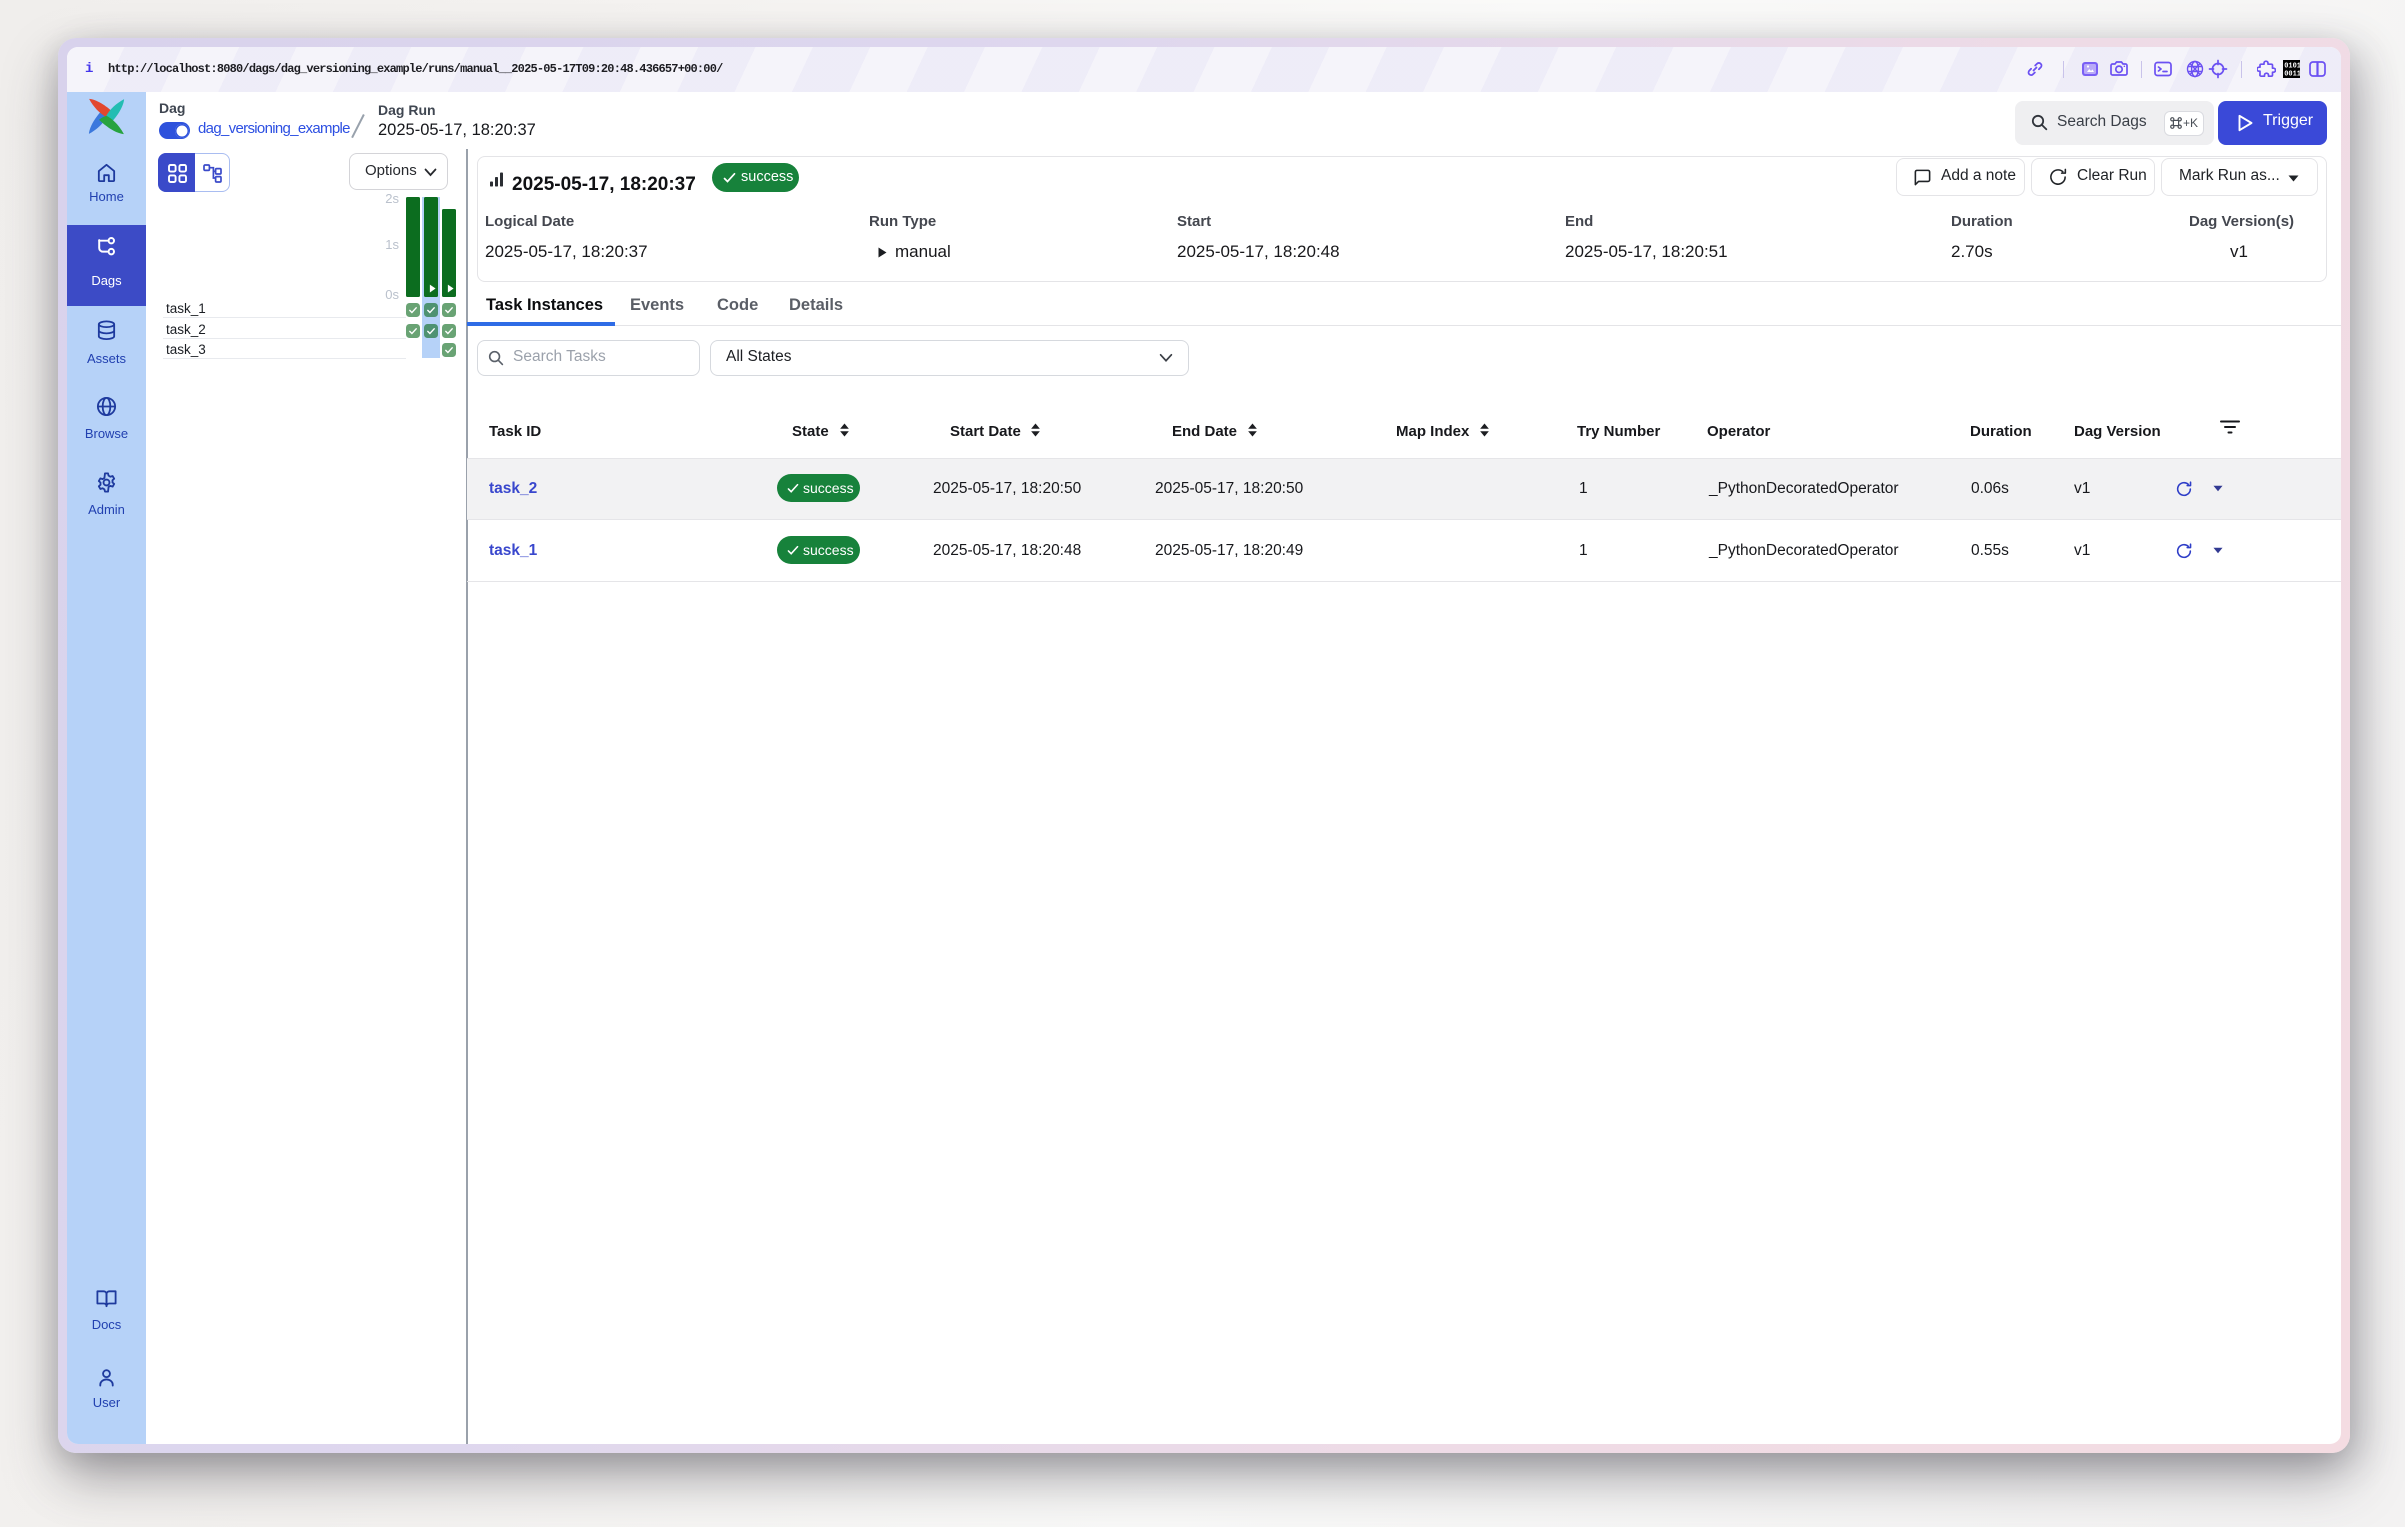 This screenshot has width=2405, height=1527. I want to click on svg-text: 0011, so click(2292, 75).